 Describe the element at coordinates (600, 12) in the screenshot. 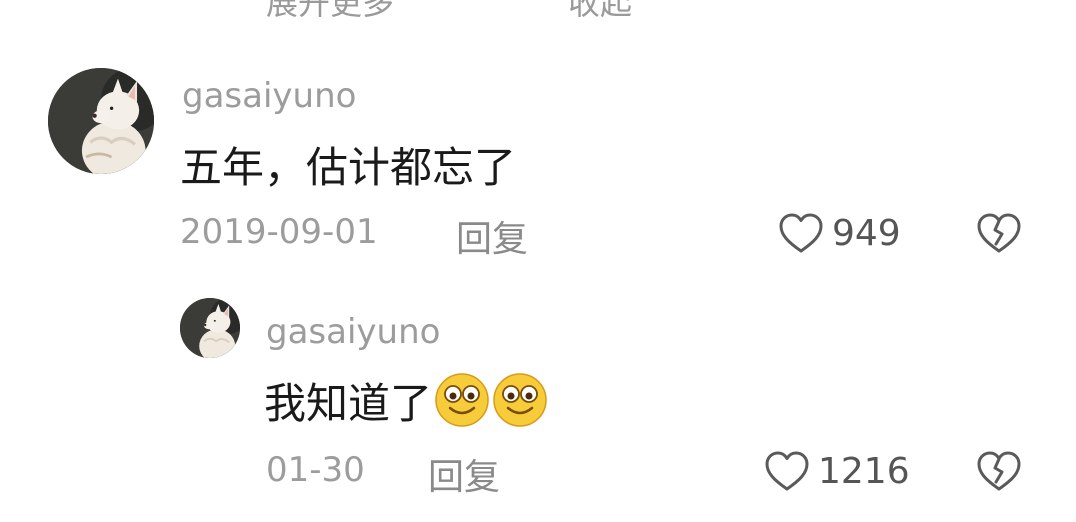

I see `previous-collapse-link: 收起` at that location.